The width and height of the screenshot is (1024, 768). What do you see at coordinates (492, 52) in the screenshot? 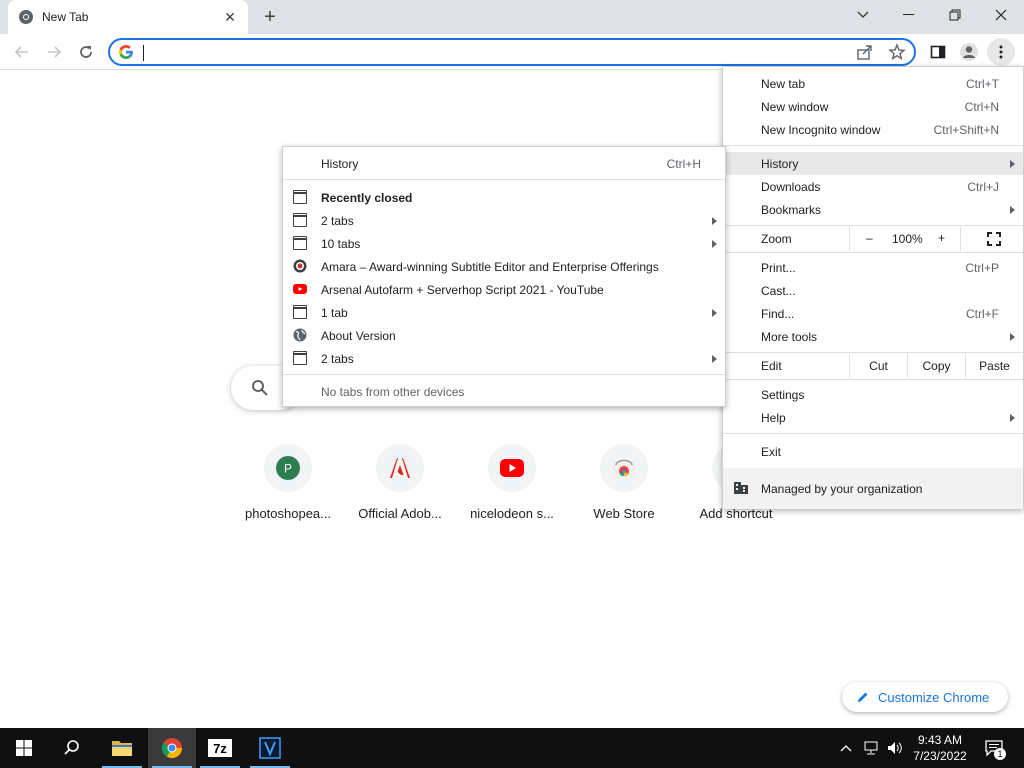
I see `omnibox-input` at bounding box center [492, 52].